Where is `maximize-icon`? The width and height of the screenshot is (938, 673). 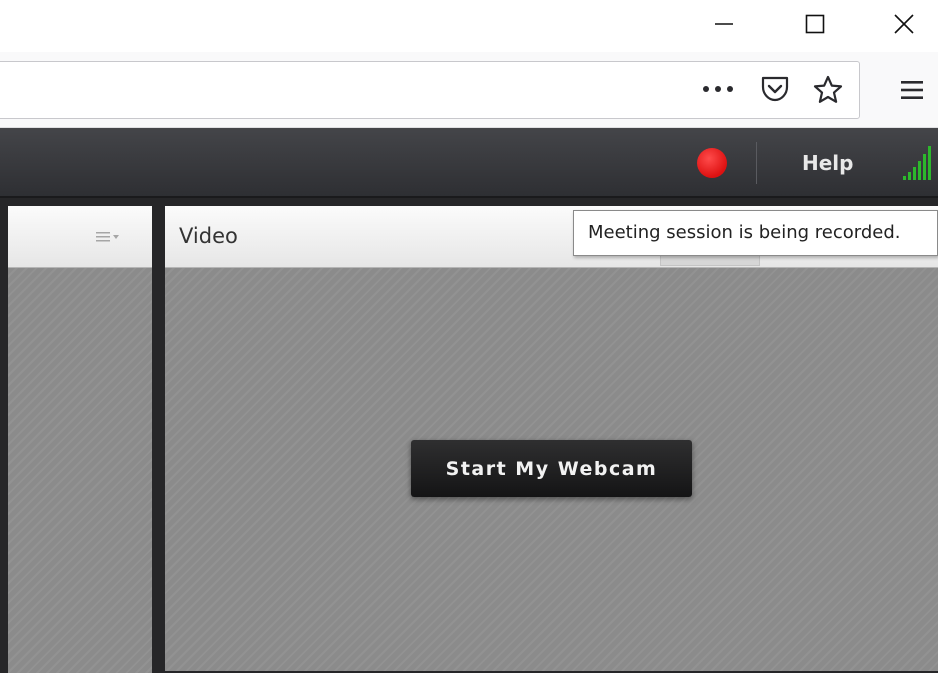
maximize-icon is located at coordinates (815, 24).